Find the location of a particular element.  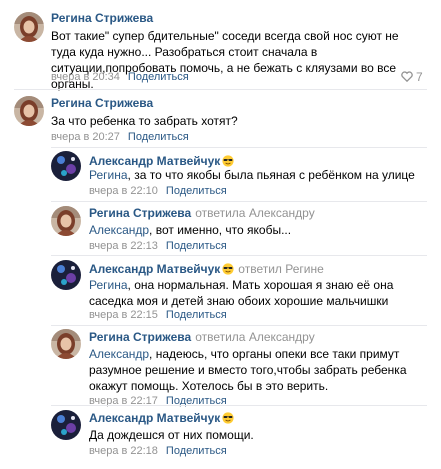

comment-meta: вчера в 22:15 Поделиться is located at coordinates (158, 315).